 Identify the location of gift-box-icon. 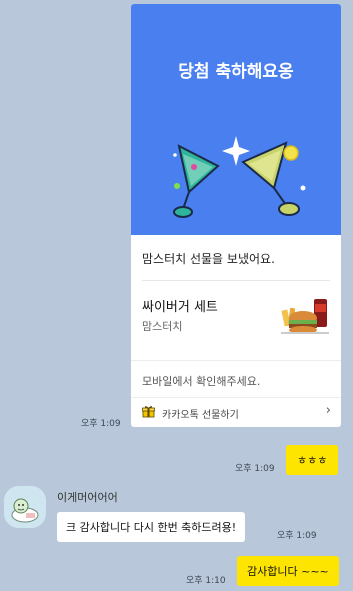
(148, 412).